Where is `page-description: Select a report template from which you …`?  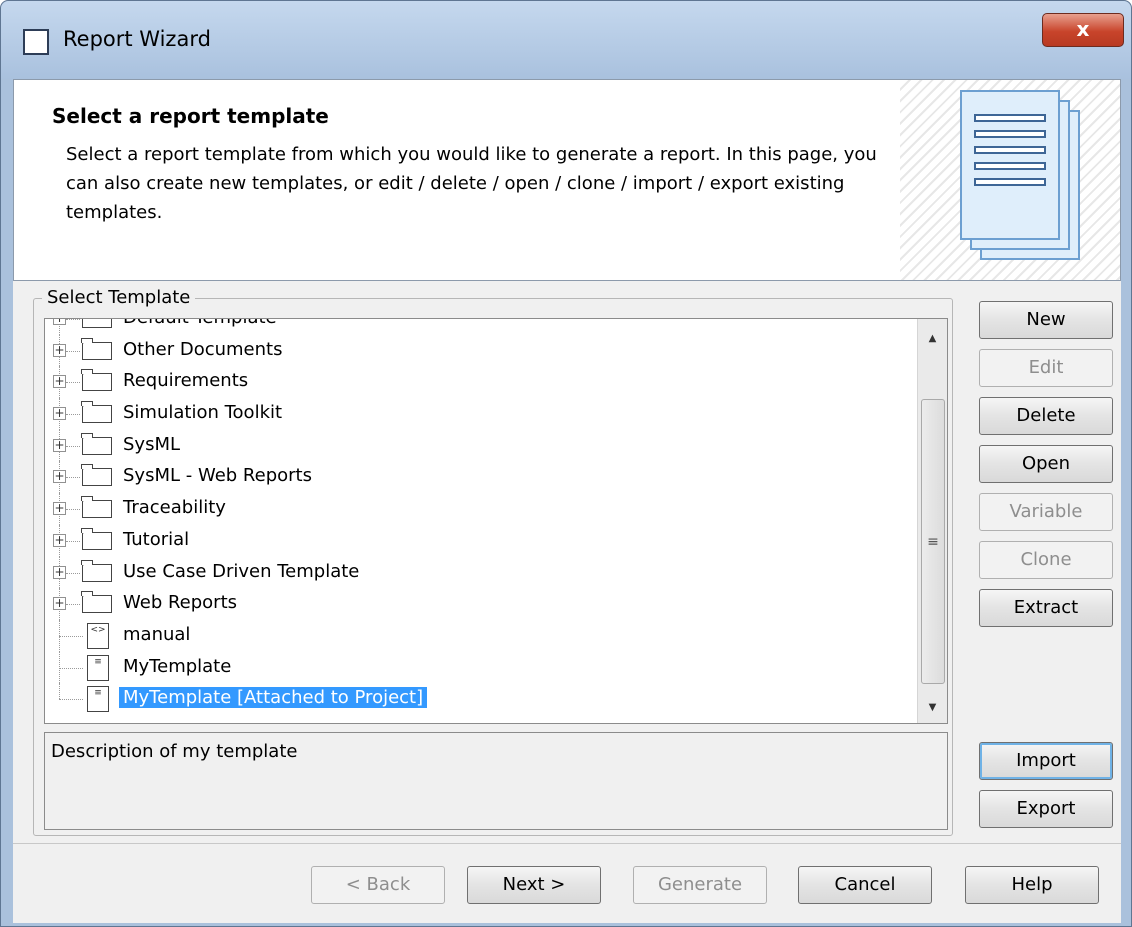
page-description: Select a report template from which you … is located at coordinates (471, 183).